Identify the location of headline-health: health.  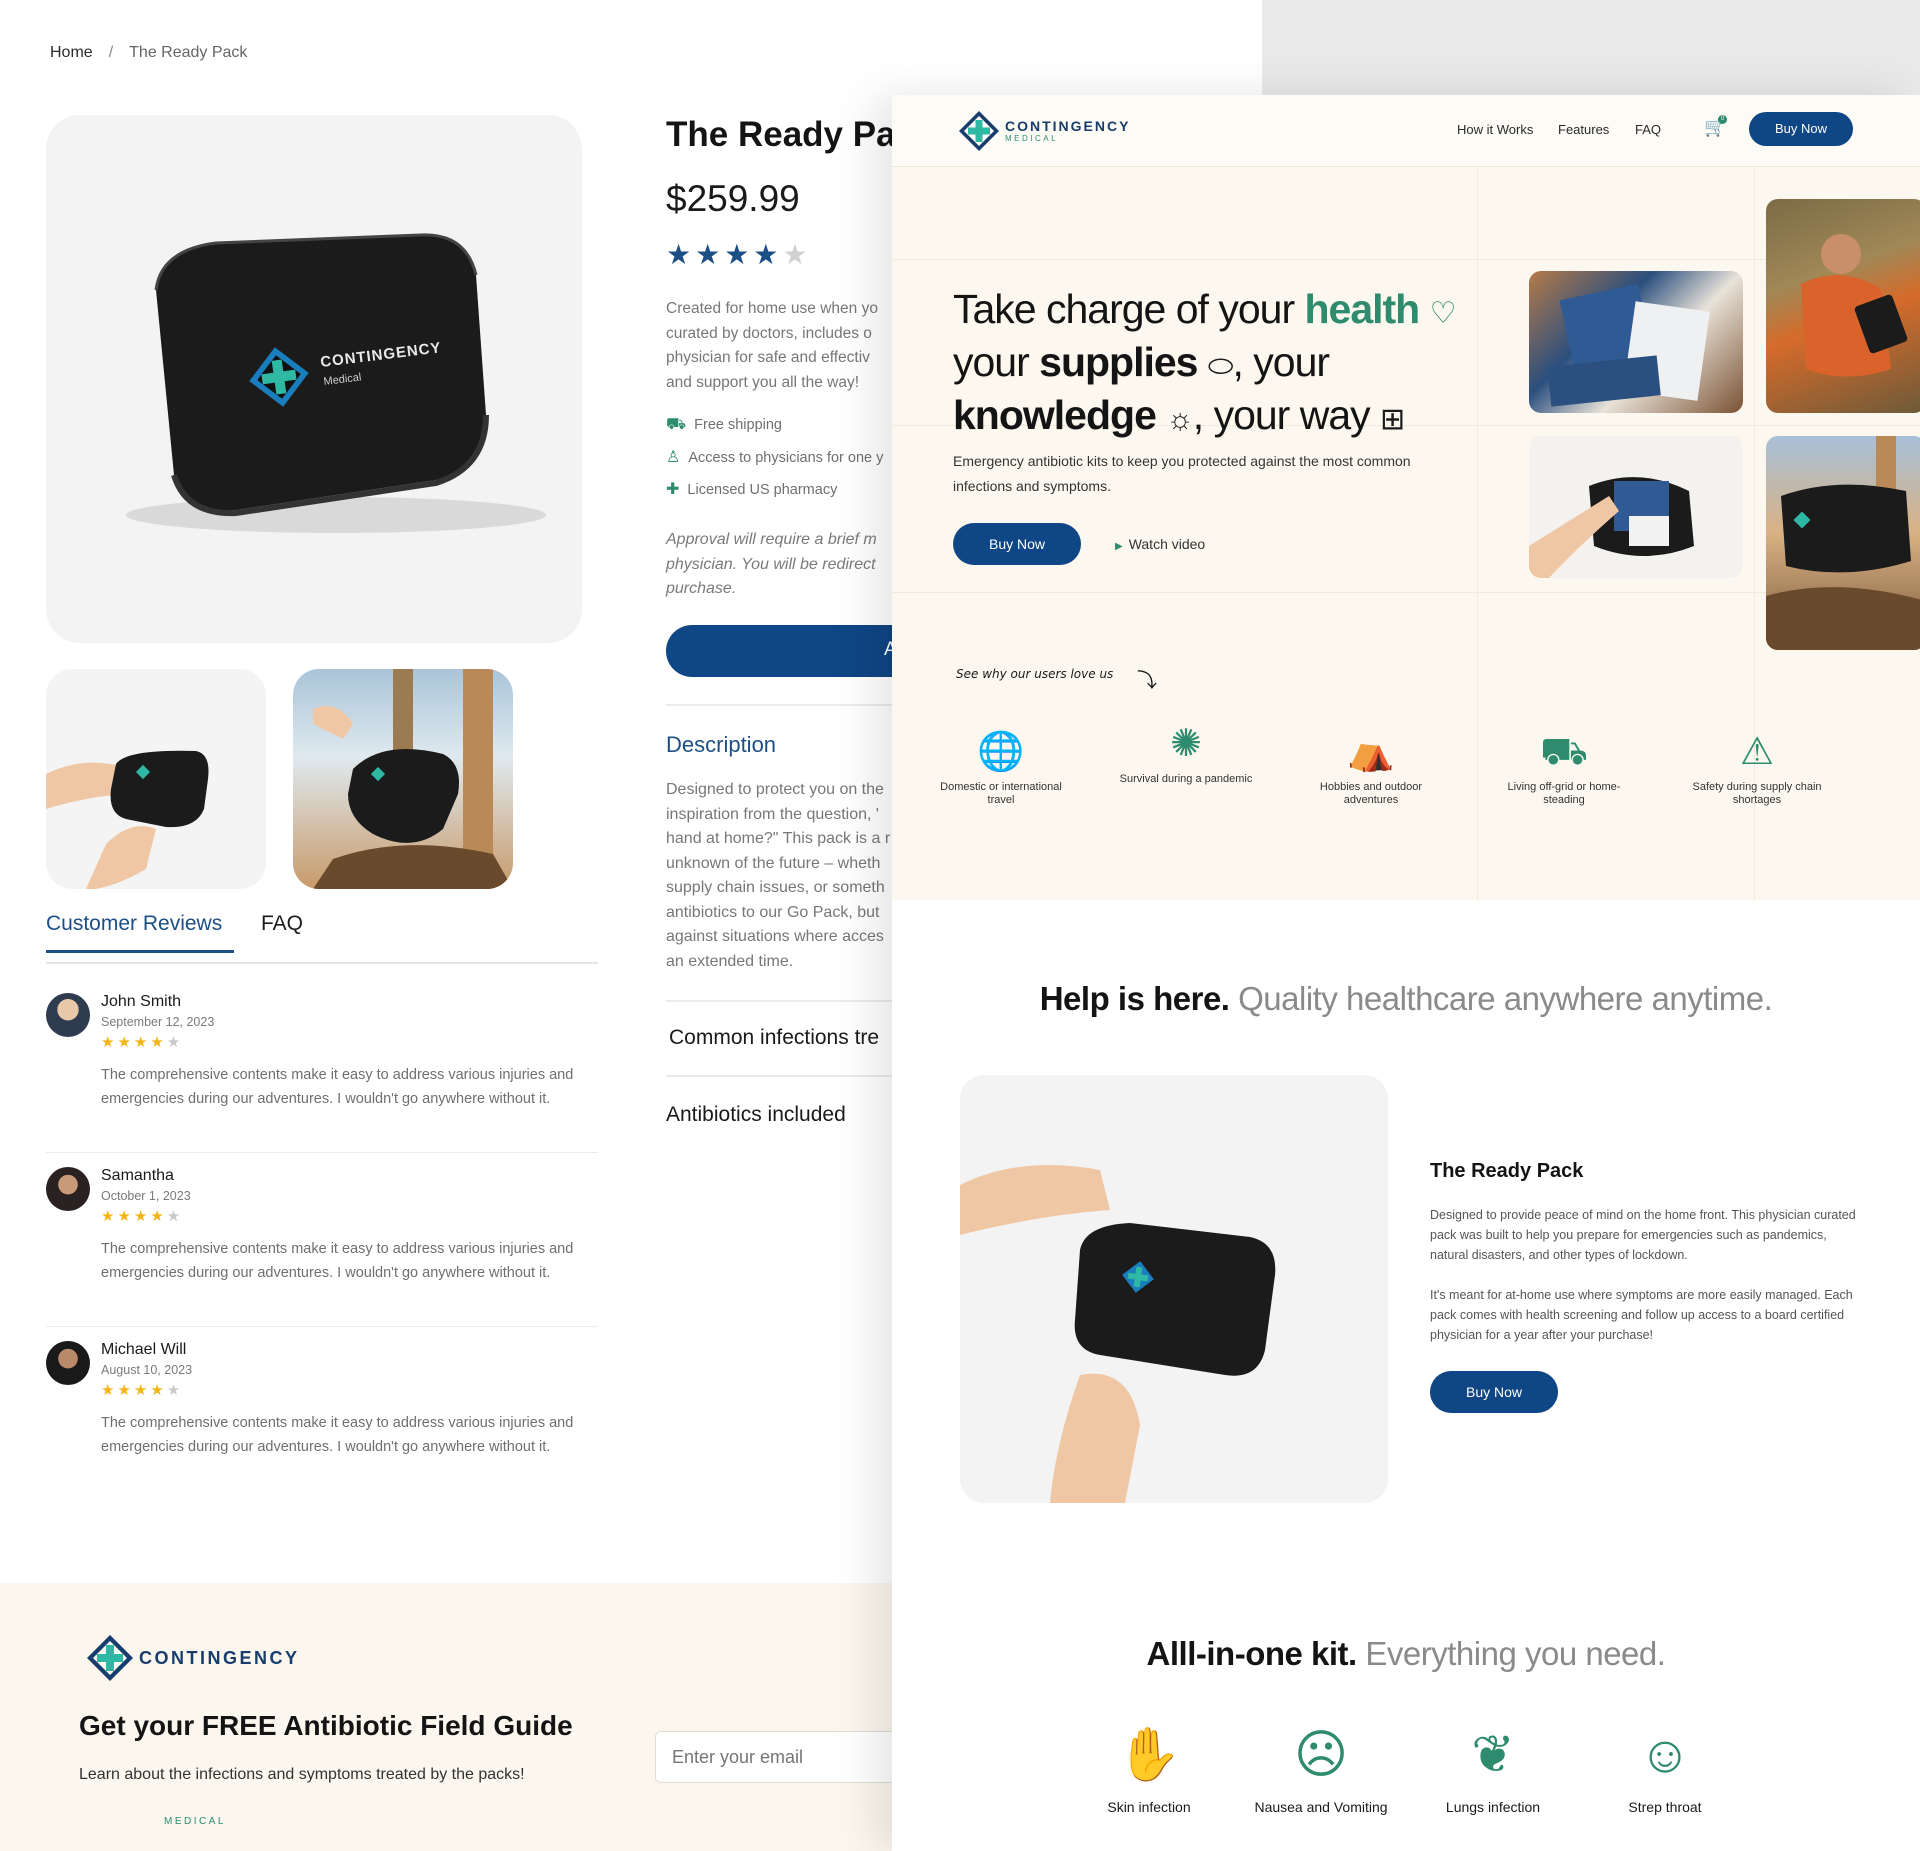
(1362, 309).